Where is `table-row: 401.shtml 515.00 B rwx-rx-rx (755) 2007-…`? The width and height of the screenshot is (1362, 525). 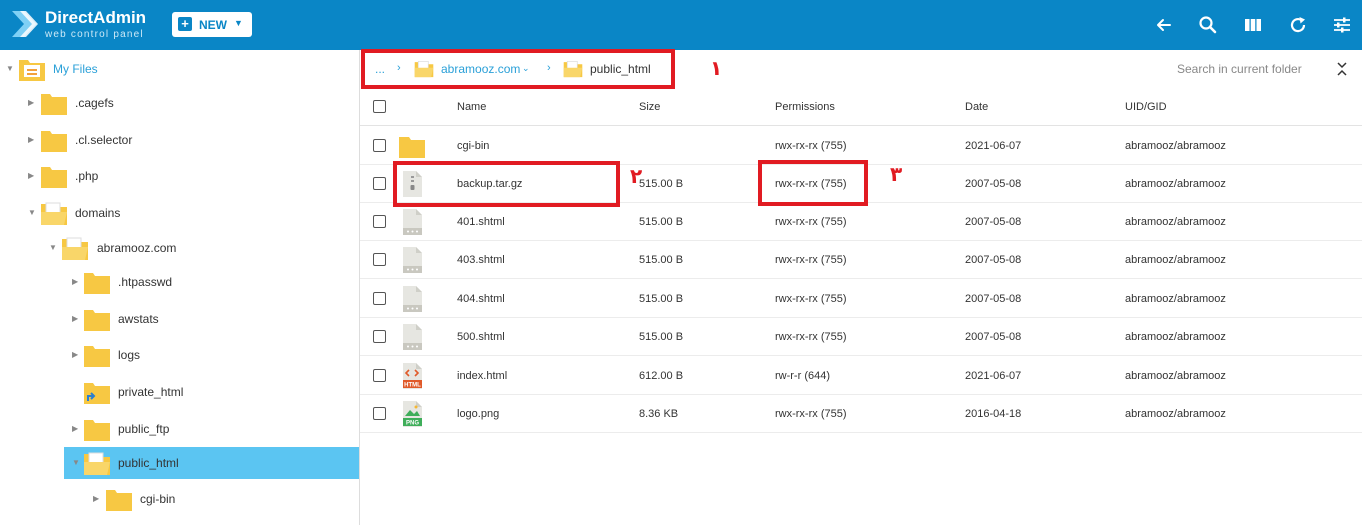
table-row: 401.shtml 515.00 B rwx-rx-rx (755) 2007-… is located at coordinates (861, 222).